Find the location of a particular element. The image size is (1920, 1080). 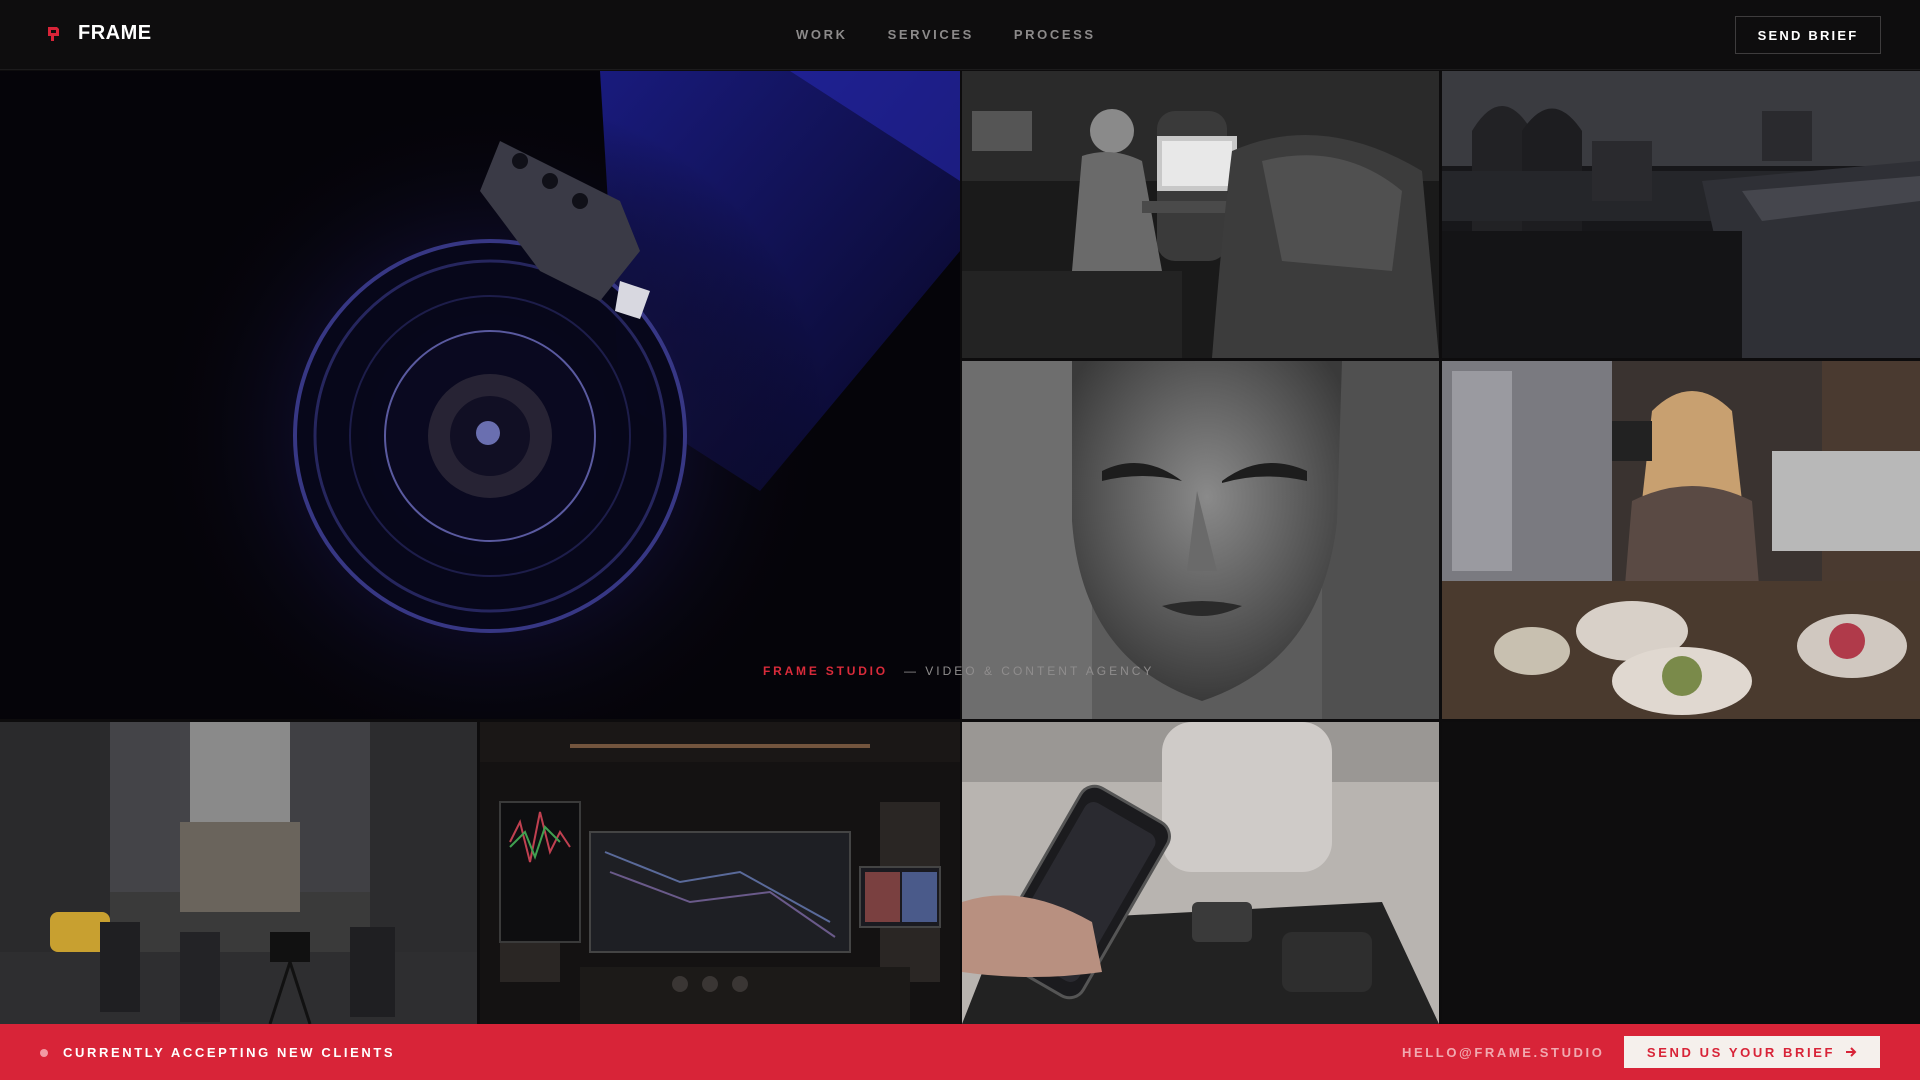

empty-tile is located at coordinates (1681, 873).